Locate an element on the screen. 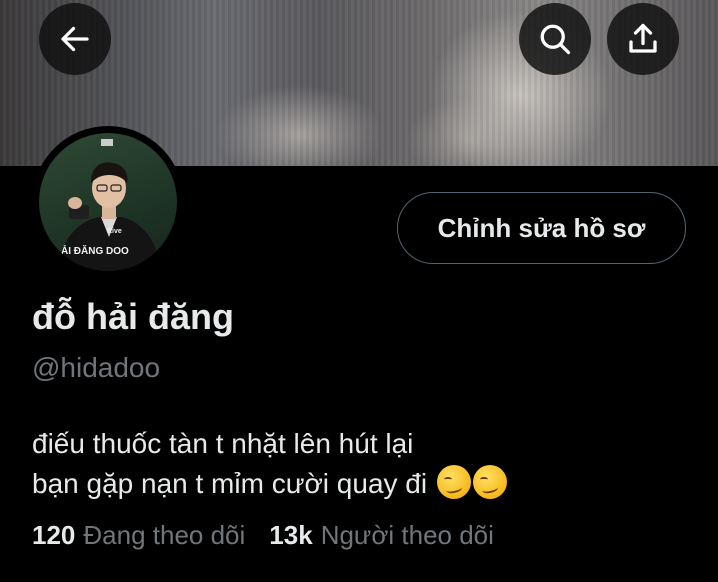 This screenshot has width=718, height=582. avatar-image: Rive ẢI ĐĂNG DOO is located at coordinates (108, 202).